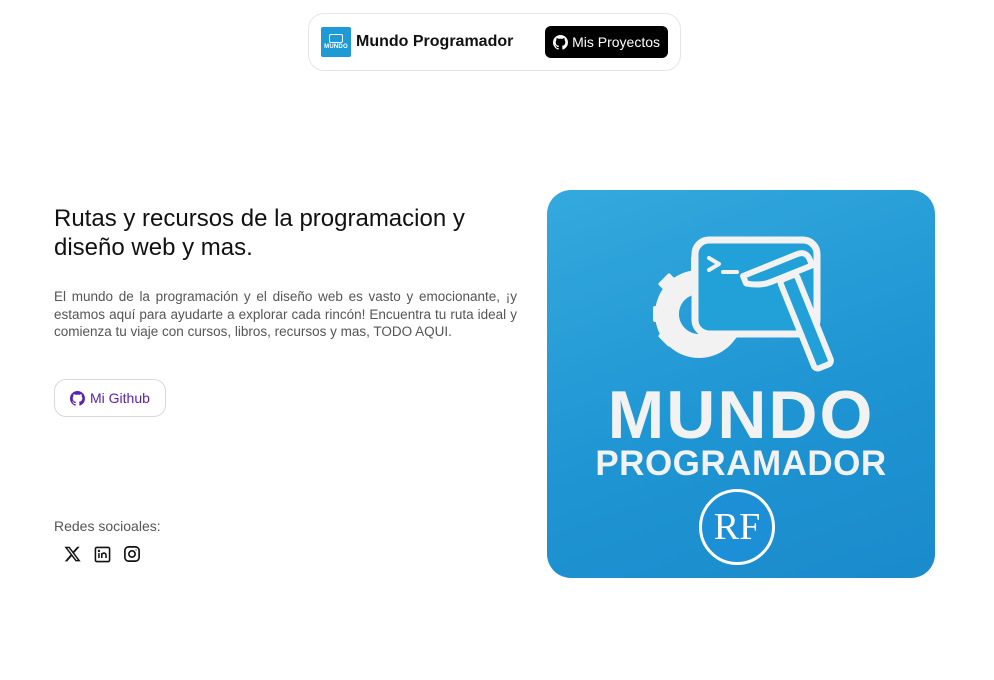 This screenshot has height=680, width=994. Describe the element at coordinates (434, 42) in the screenshot. I see `brand-name: Mundo Programador` at that location.